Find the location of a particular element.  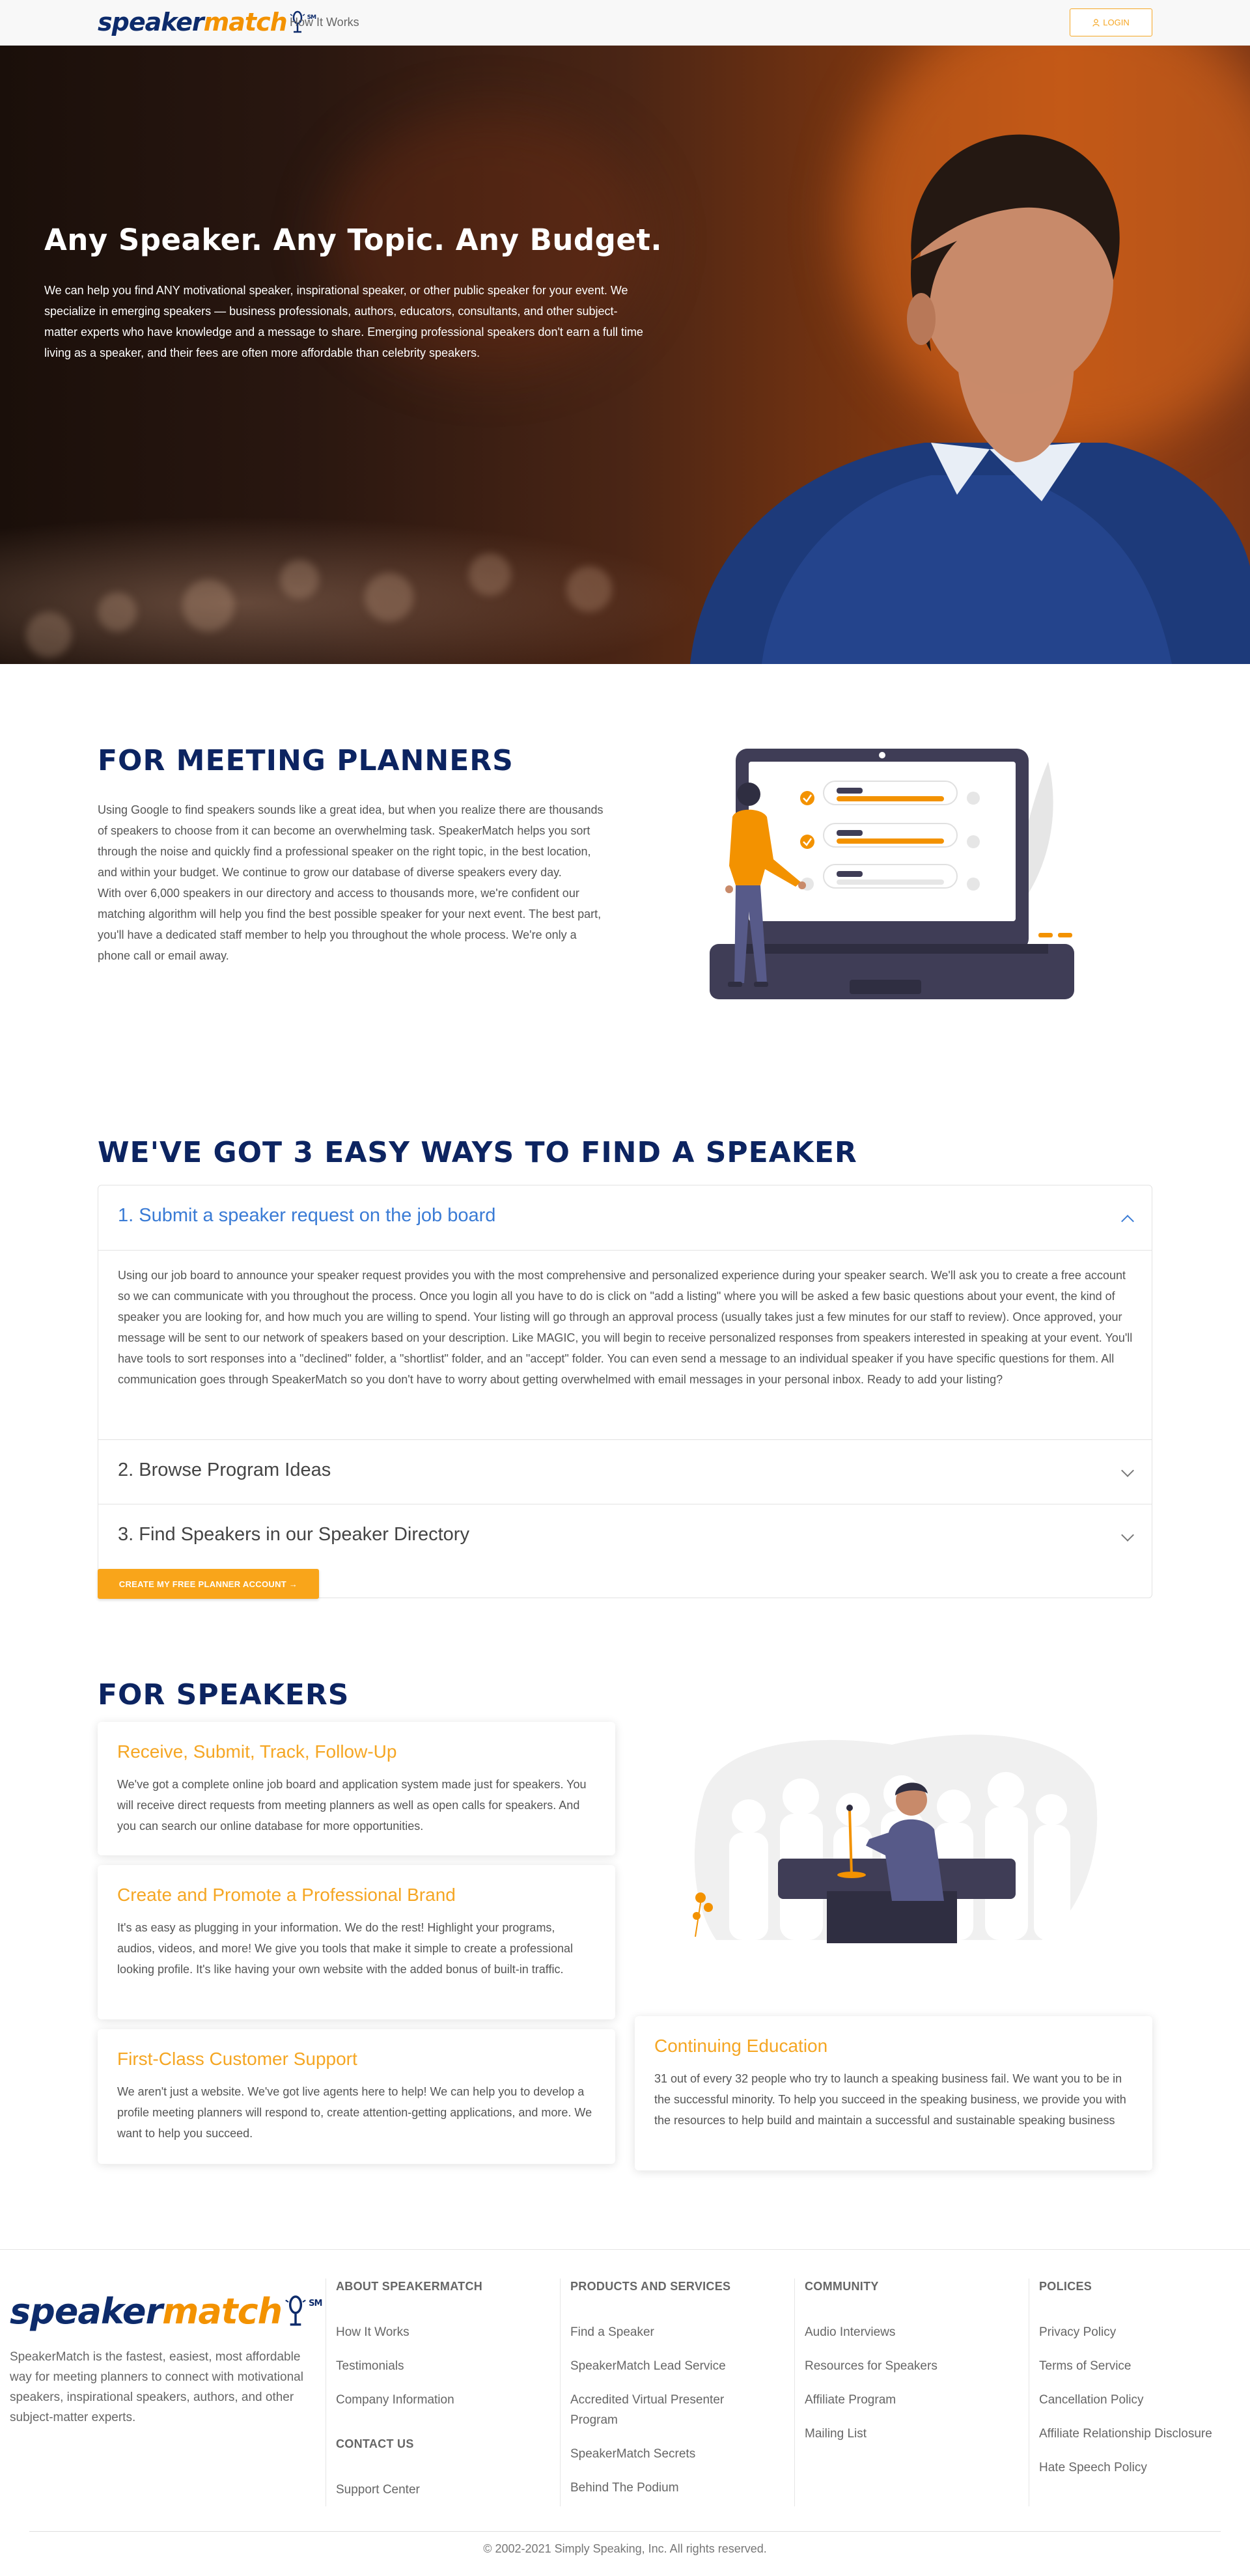

hero-title: Any Speaker. Any Topic. Any Budget. is located at coordinates (353, 240).